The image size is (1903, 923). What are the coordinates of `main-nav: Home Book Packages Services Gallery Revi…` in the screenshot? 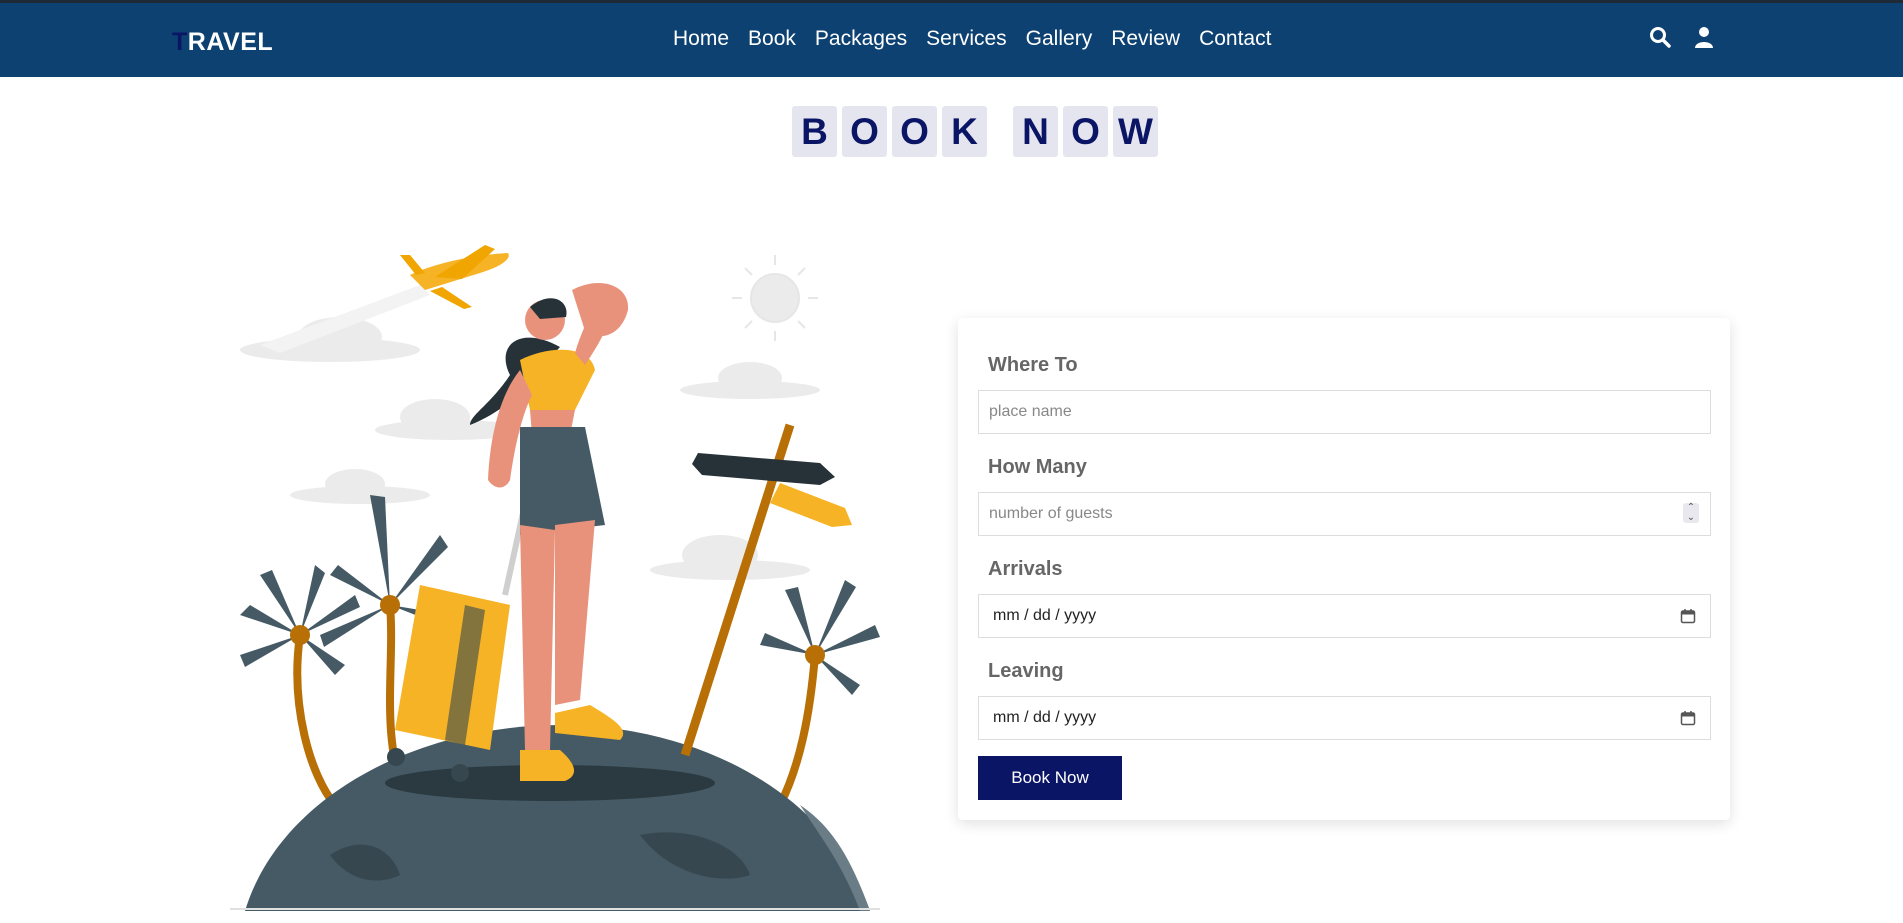 It's located at (981, 39).